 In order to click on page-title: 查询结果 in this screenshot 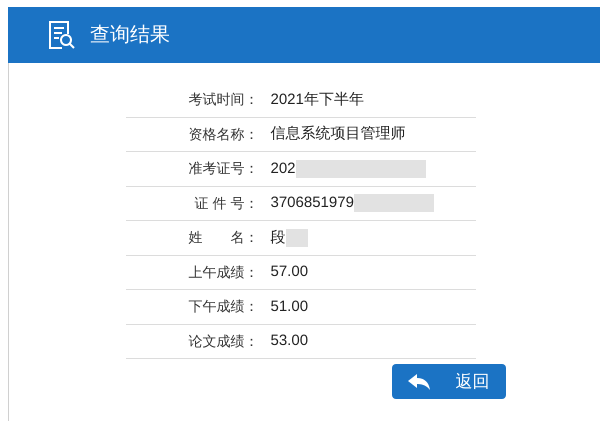, I will do `click(130, 35)`.